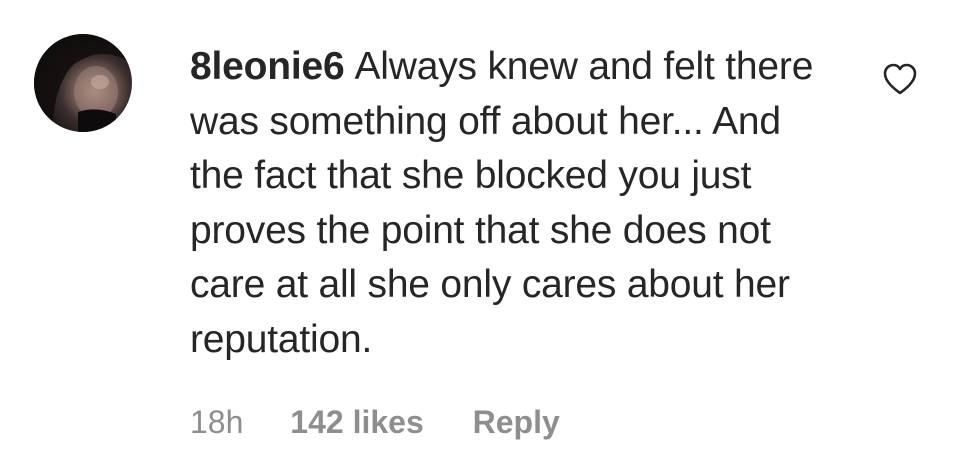 The height and width of the screenshot is (472, 980). Describe the element at coordinates (900, 79) in the screenshot. I see `heart-icon` at that location.